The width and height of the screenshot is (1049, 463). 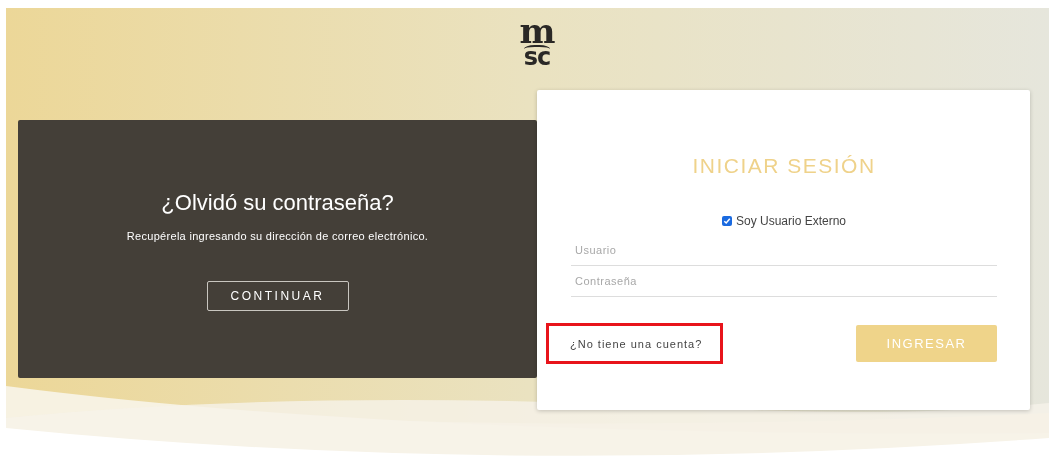 I want to click on checkbox-label: Soy Usuario Externo, so click(x=791, y=221).